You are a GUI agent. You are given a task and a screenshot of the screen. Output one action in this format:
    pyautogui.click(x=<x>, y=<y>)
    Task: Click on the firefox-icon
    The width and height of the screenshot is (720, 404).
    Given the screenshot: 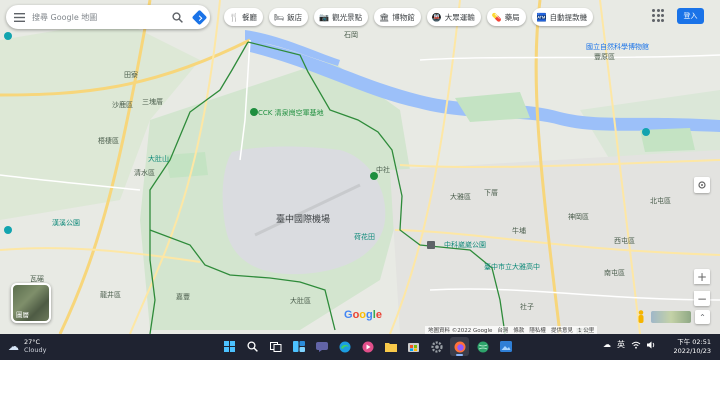 What is the action you would take?
    pyautogui.click(x=459, y=346)
    